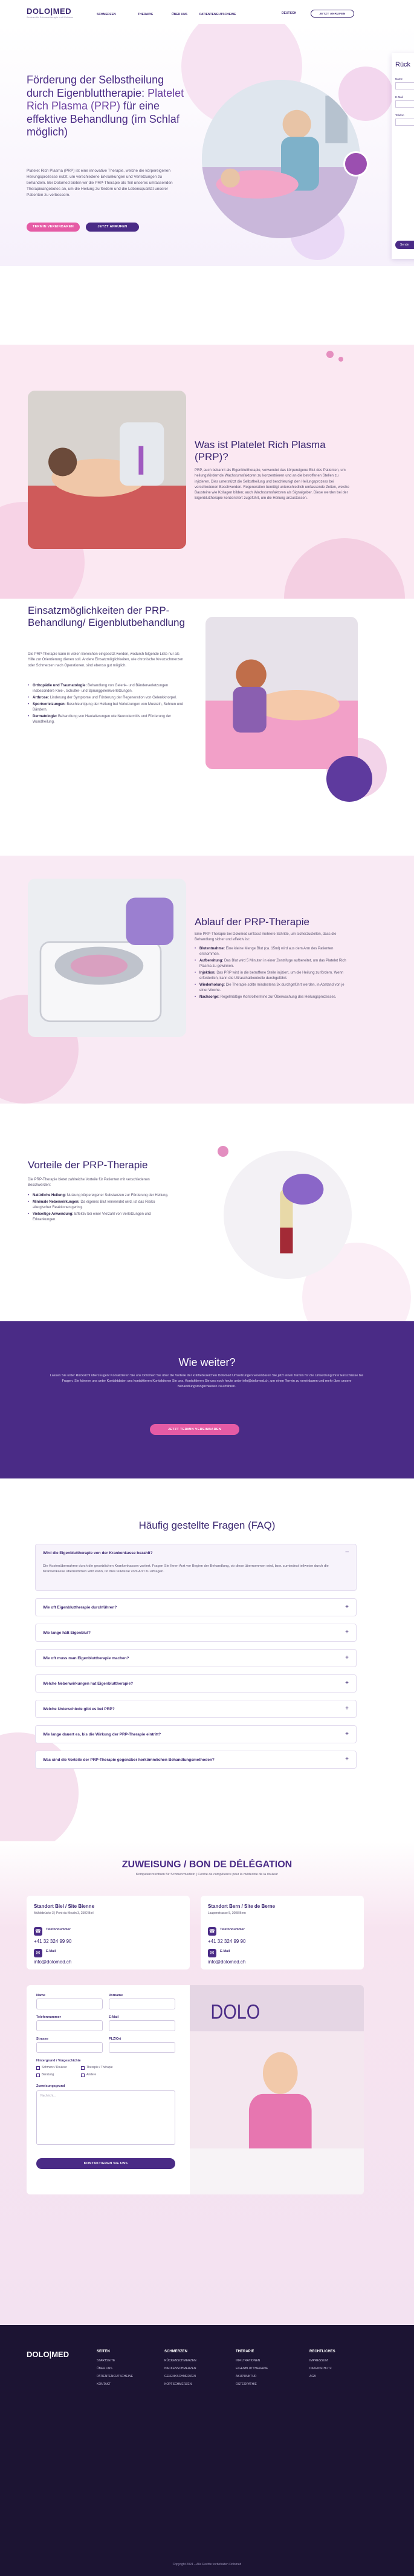 The width and height of the screenshot is (414, 2576). What do you see at coordinates (322, 2377) in the screenshot?
I see `footer-link: AGB` at bounding box center [322, 2377].